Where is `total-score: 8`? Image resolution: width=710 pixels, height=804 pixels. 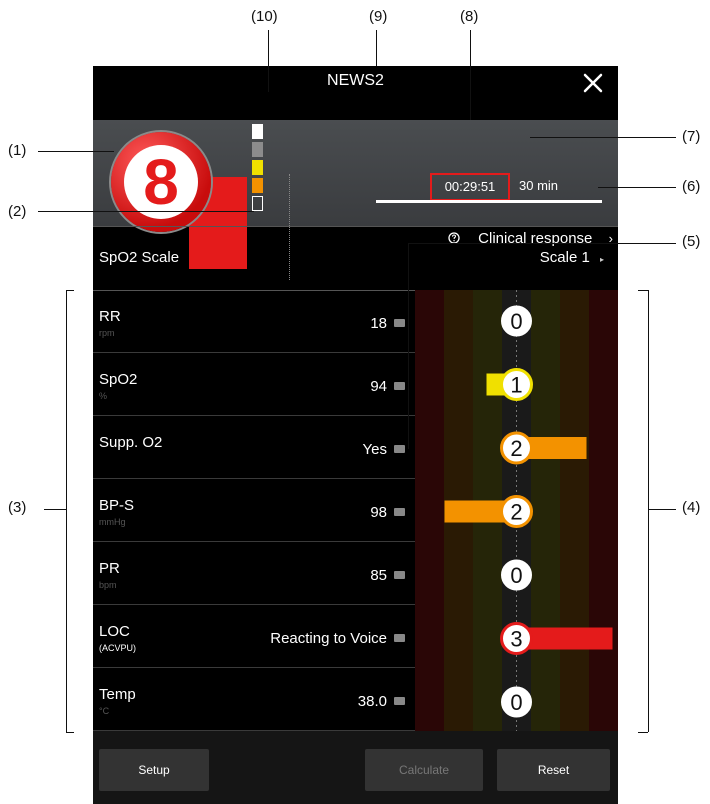 total-score: 8 is located at coordinates (161, 182).